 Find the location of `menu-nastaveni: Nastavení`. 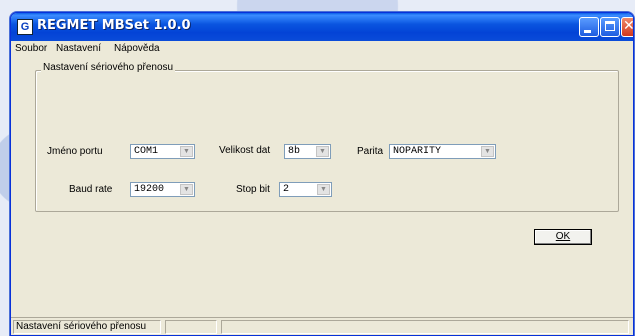

menu-nastaveni: Nastavení is located at coordinates (78, 48).